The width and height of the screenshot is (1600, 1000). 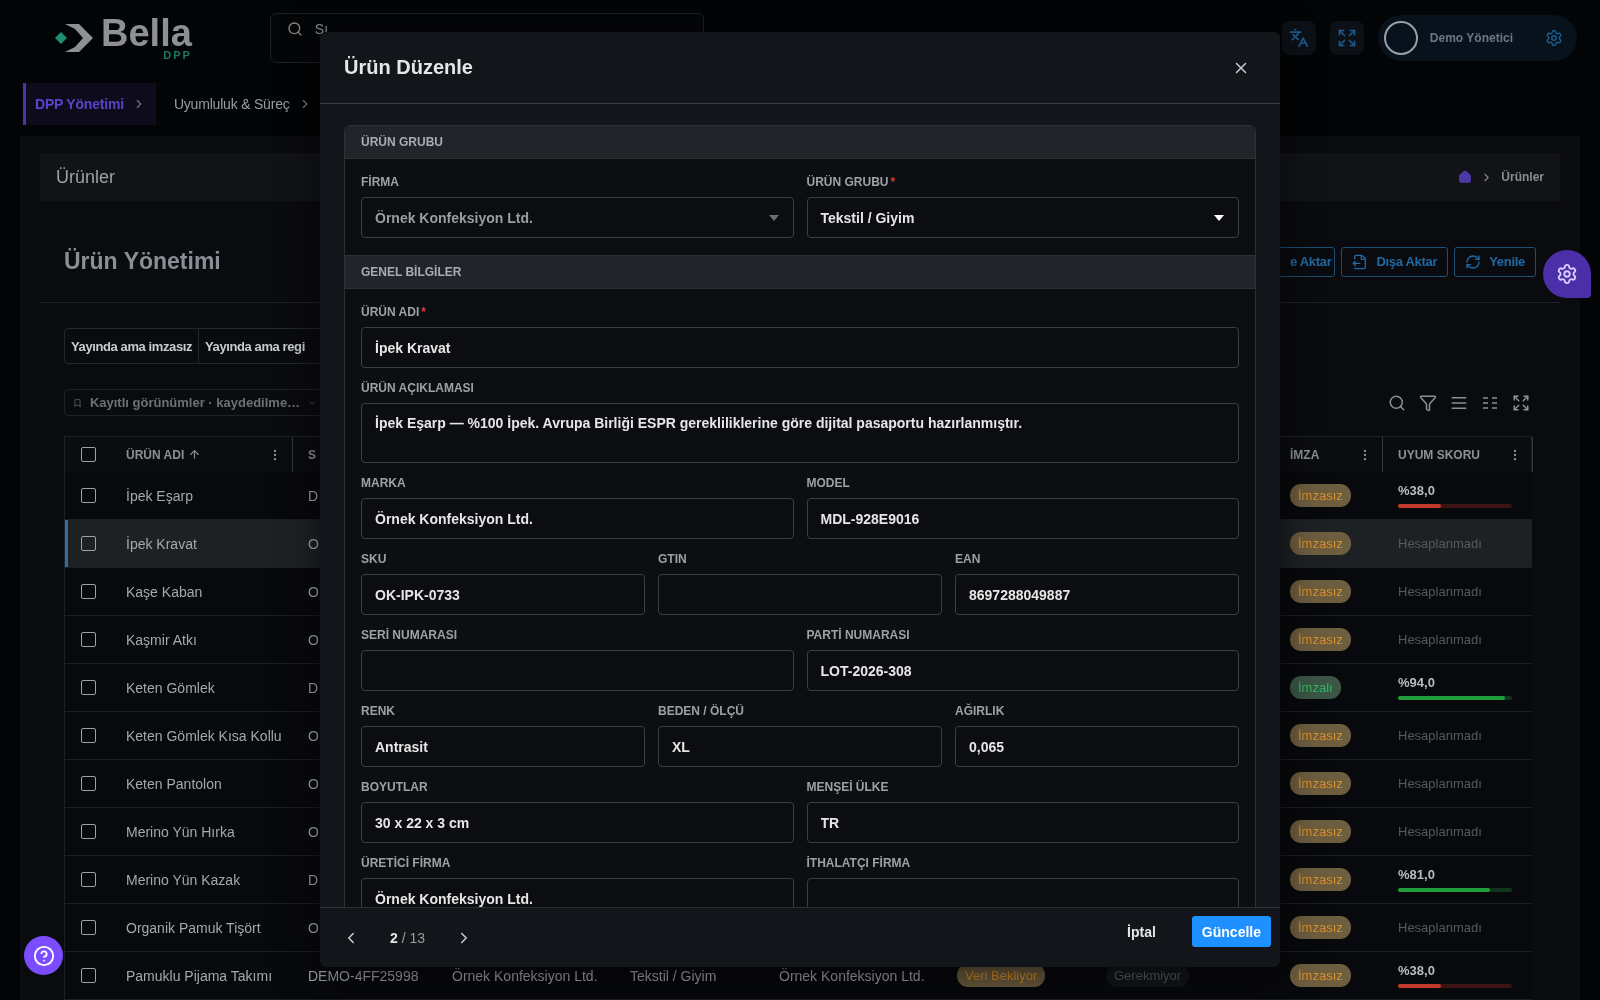 What do you see at coordinates (1416, 682) in the screenshot?
I see `score-text: %94,0` at bounding box center [1416, 682].